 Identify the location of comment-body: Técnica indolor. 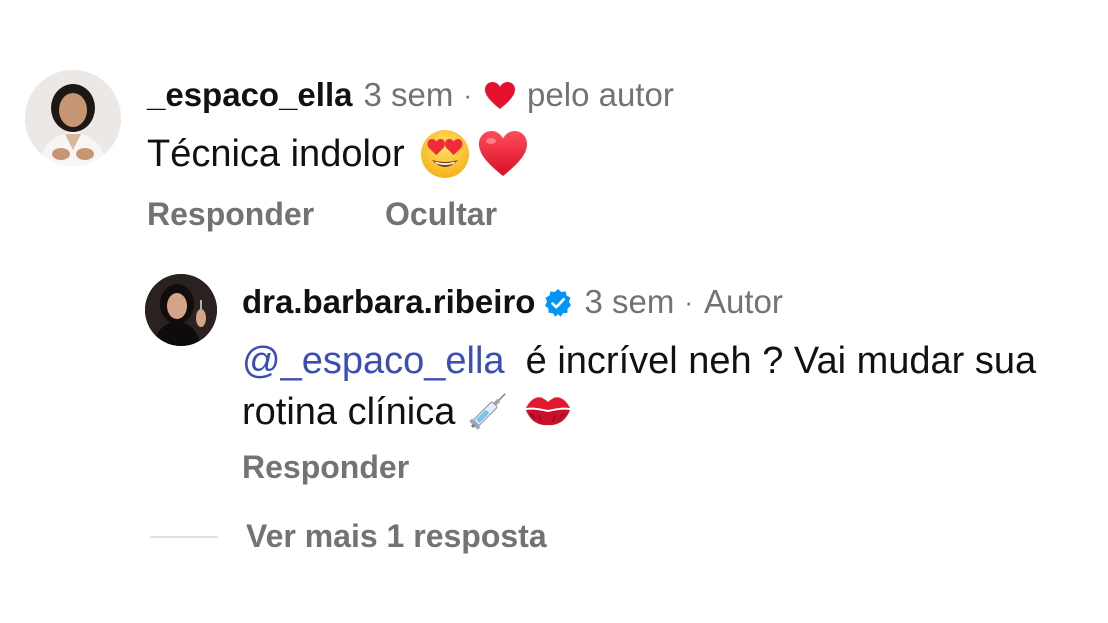
(338, 154).